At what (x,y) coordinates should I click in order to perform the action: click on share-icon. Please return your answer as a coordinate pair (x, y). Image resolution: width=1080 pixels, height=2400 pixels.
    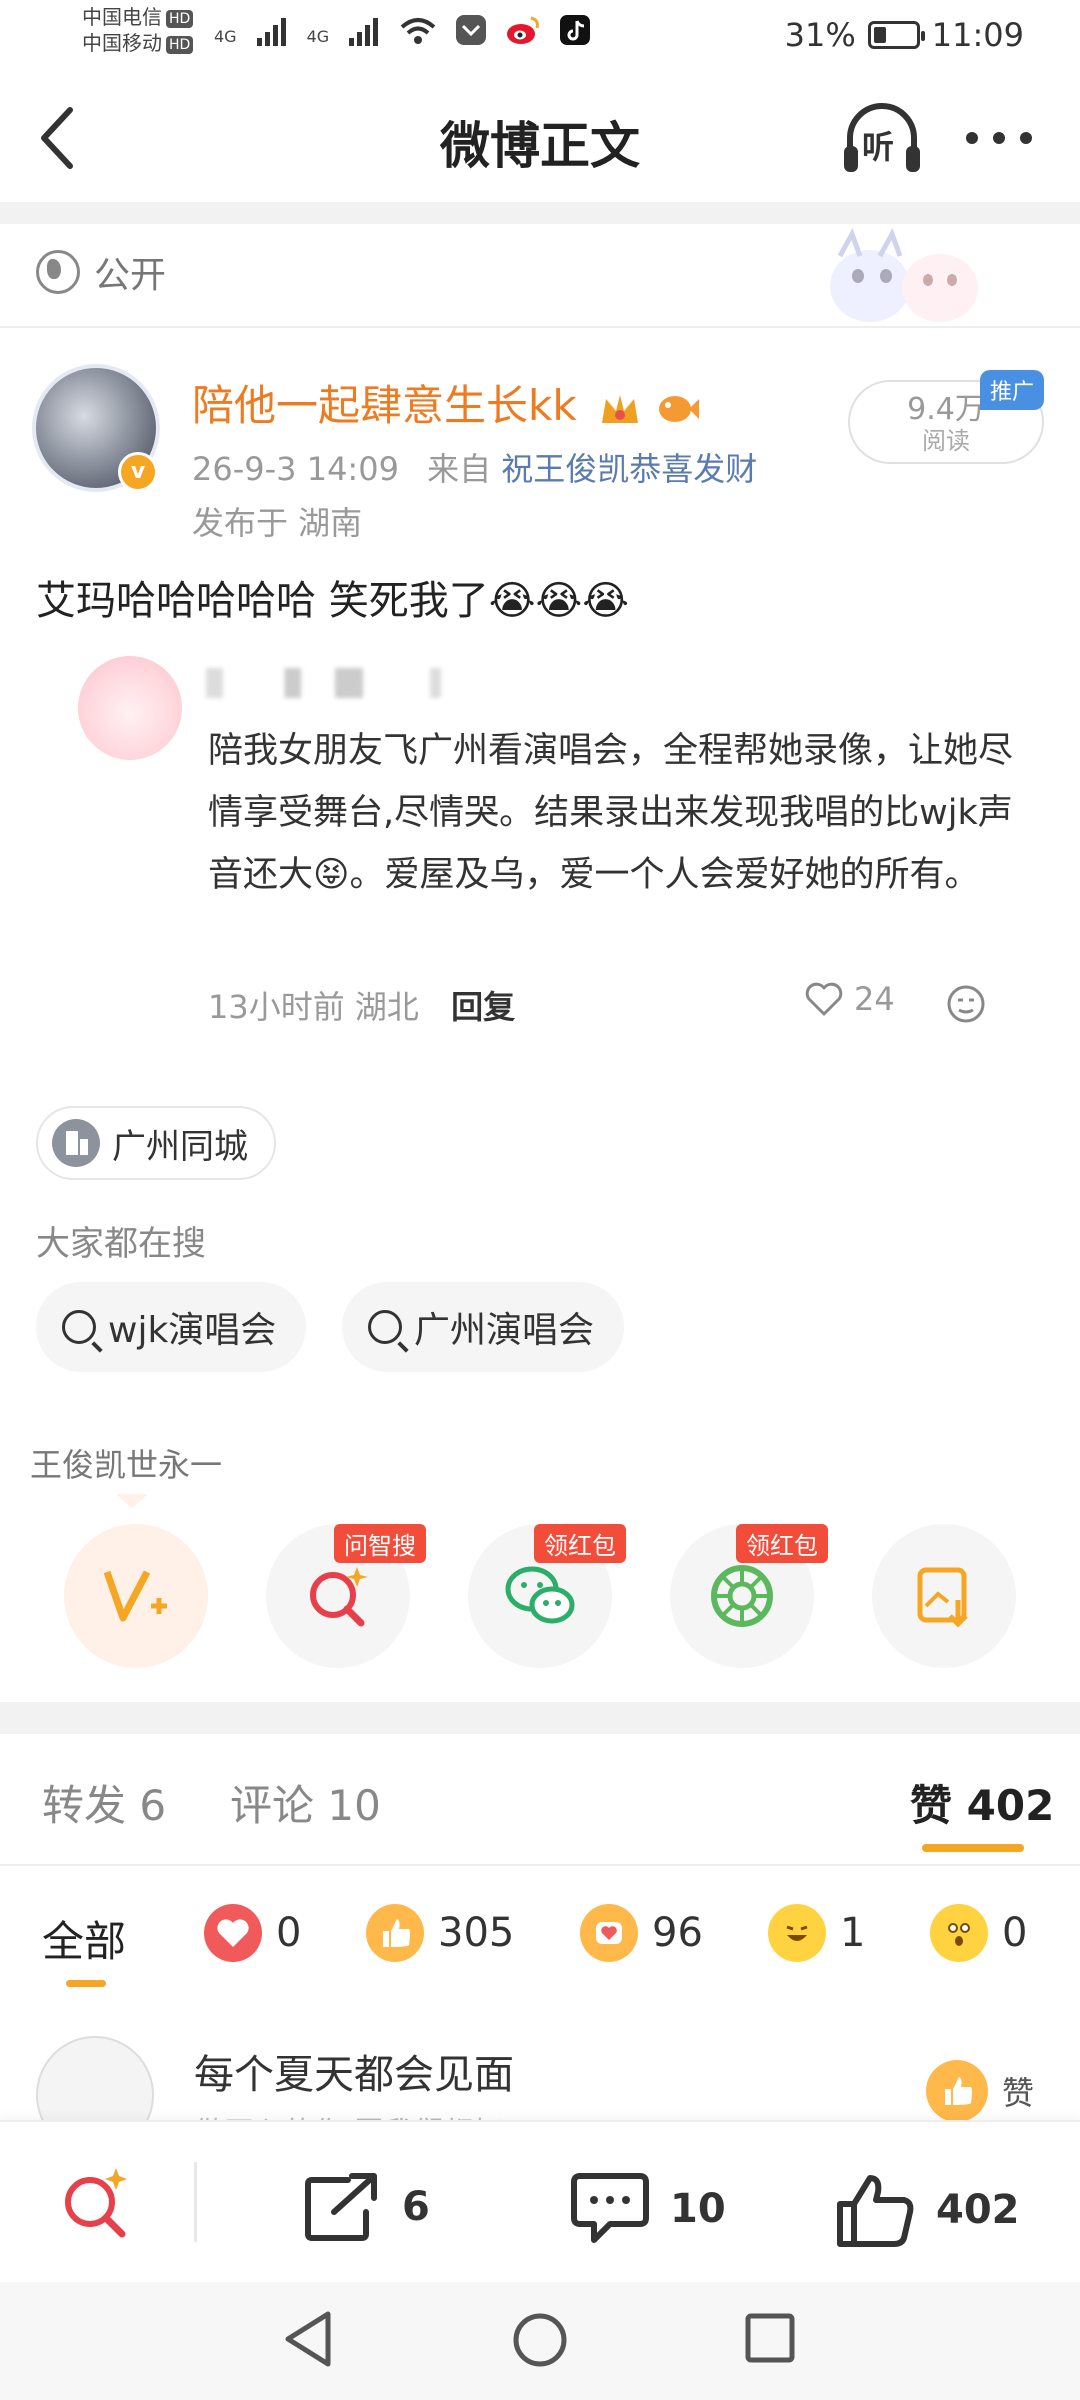
    Looking at the image, I should click on (341, 2207).